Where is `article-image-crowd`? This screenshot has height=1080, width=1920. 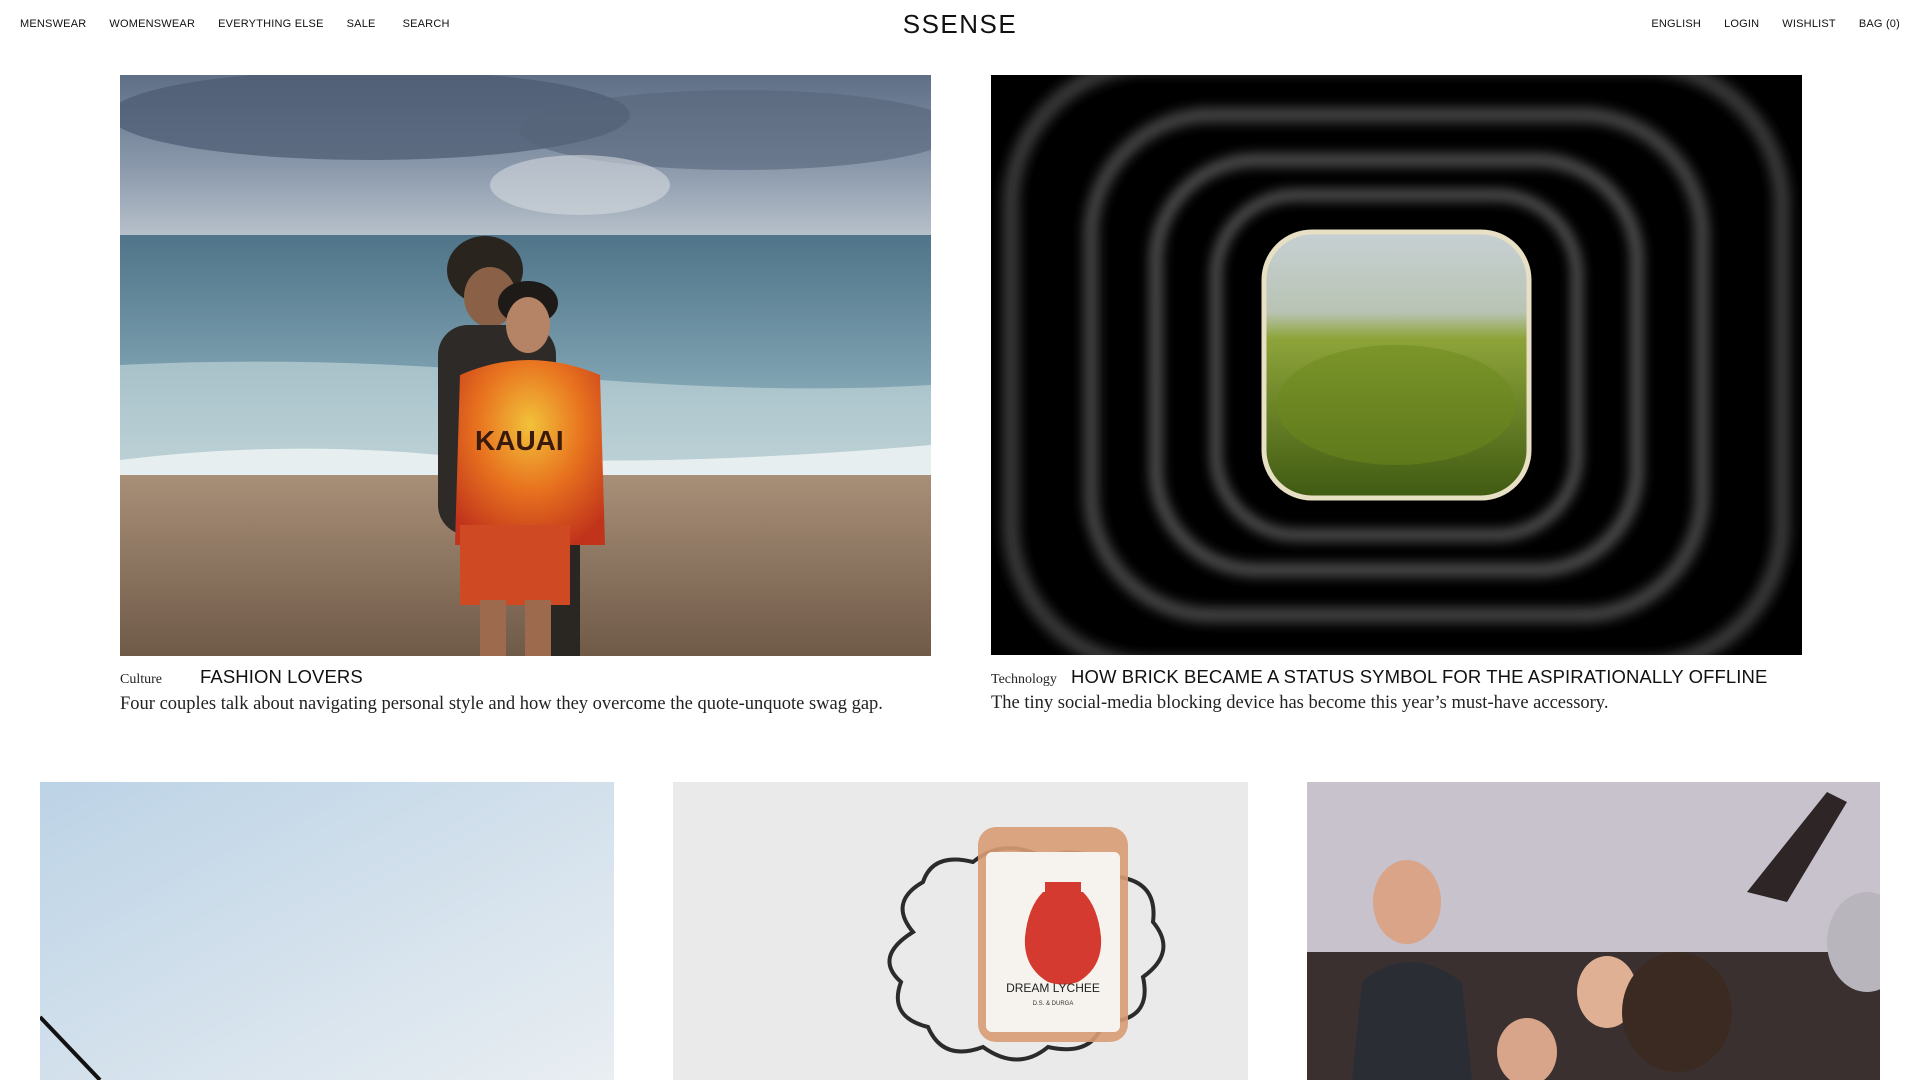
article-image-crowd is located at coordinates (1593, 931).